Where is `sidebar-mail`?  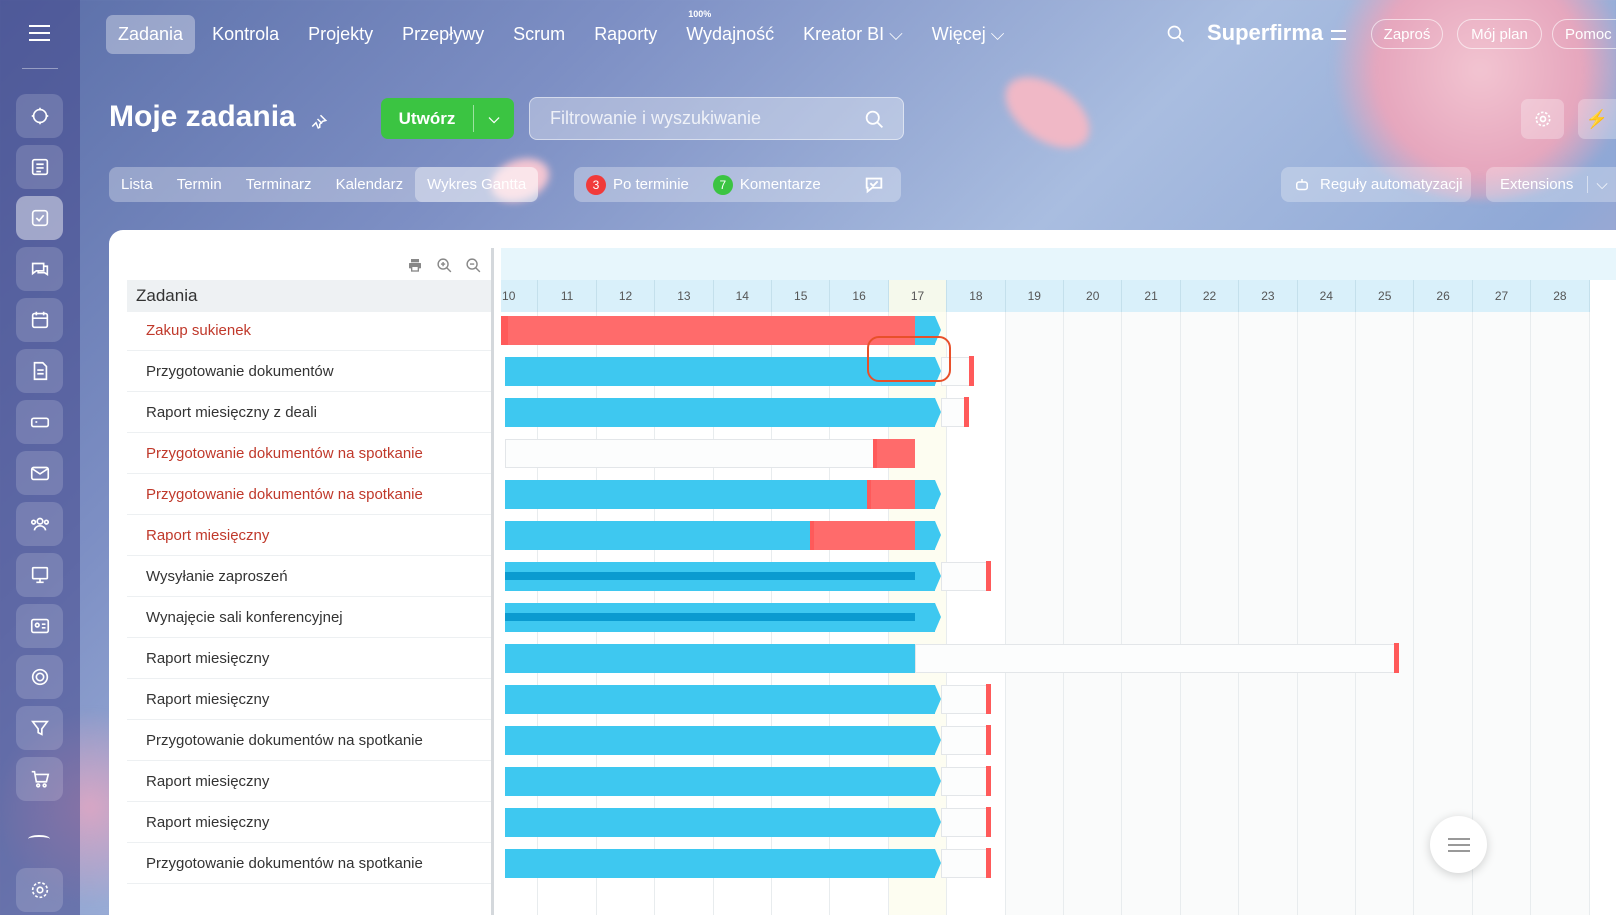
sidebar-mail is located at coordinates (39, 473).